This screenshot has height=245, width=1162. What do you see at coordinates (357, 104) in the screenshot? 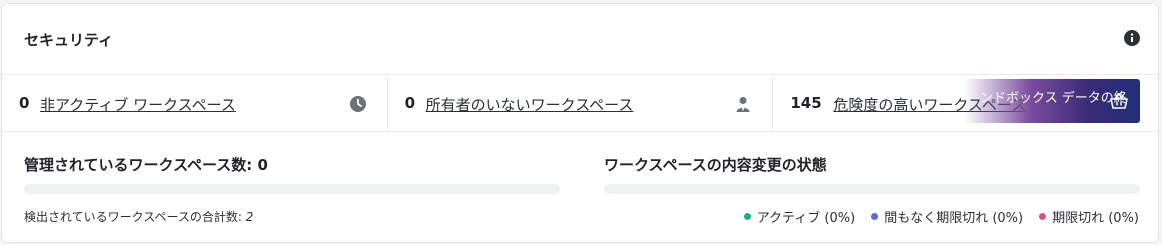
I see `clock-icon` at bounding box center [357, 104].